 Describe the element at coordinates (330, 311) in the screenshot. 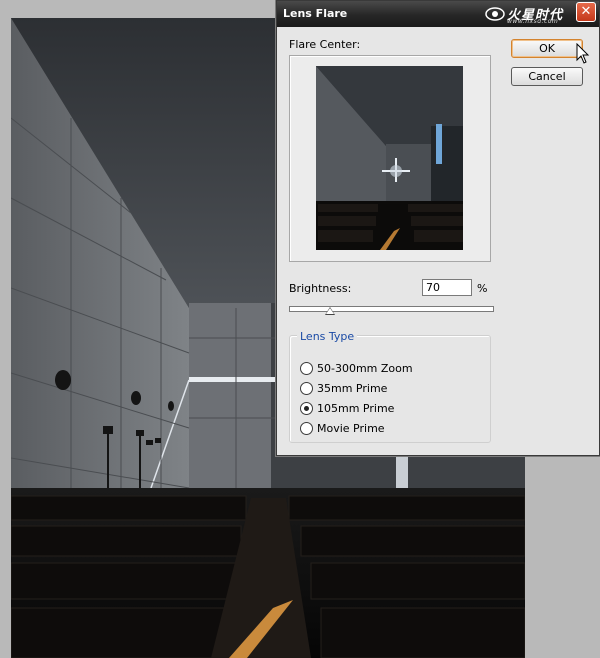

I see `brightness-slider-thumb` at that location.